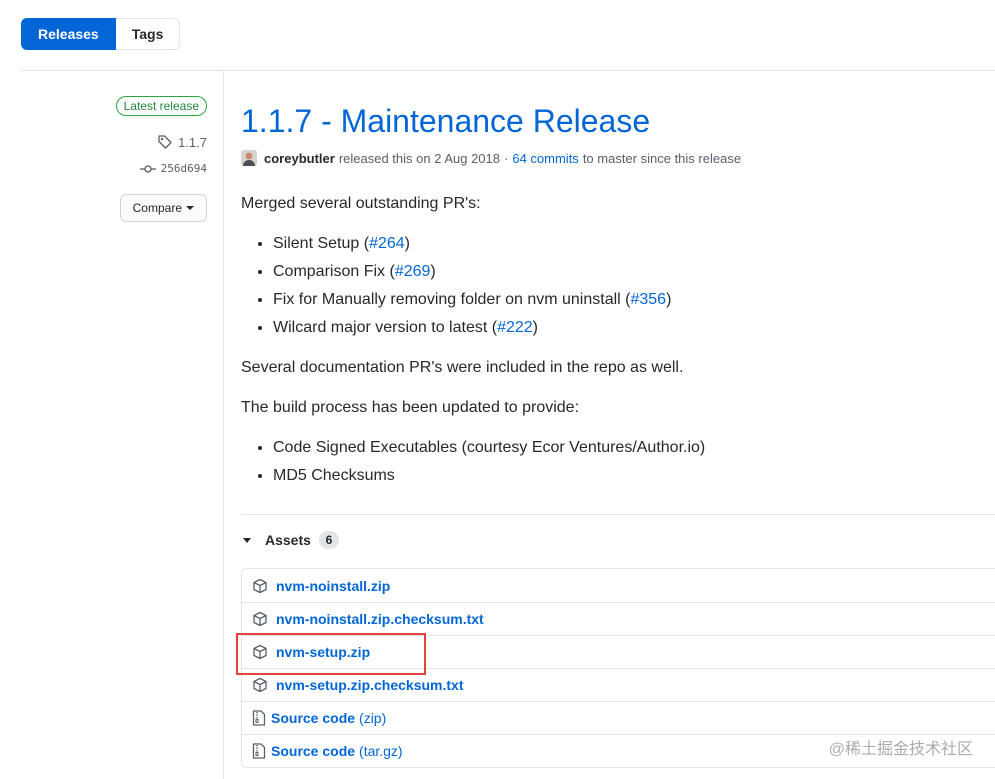 This screenshot has width=995, height=779. Describe the element at coordinates (247, 540) in the screenshot. I see `triangle-down-icon` at that location.